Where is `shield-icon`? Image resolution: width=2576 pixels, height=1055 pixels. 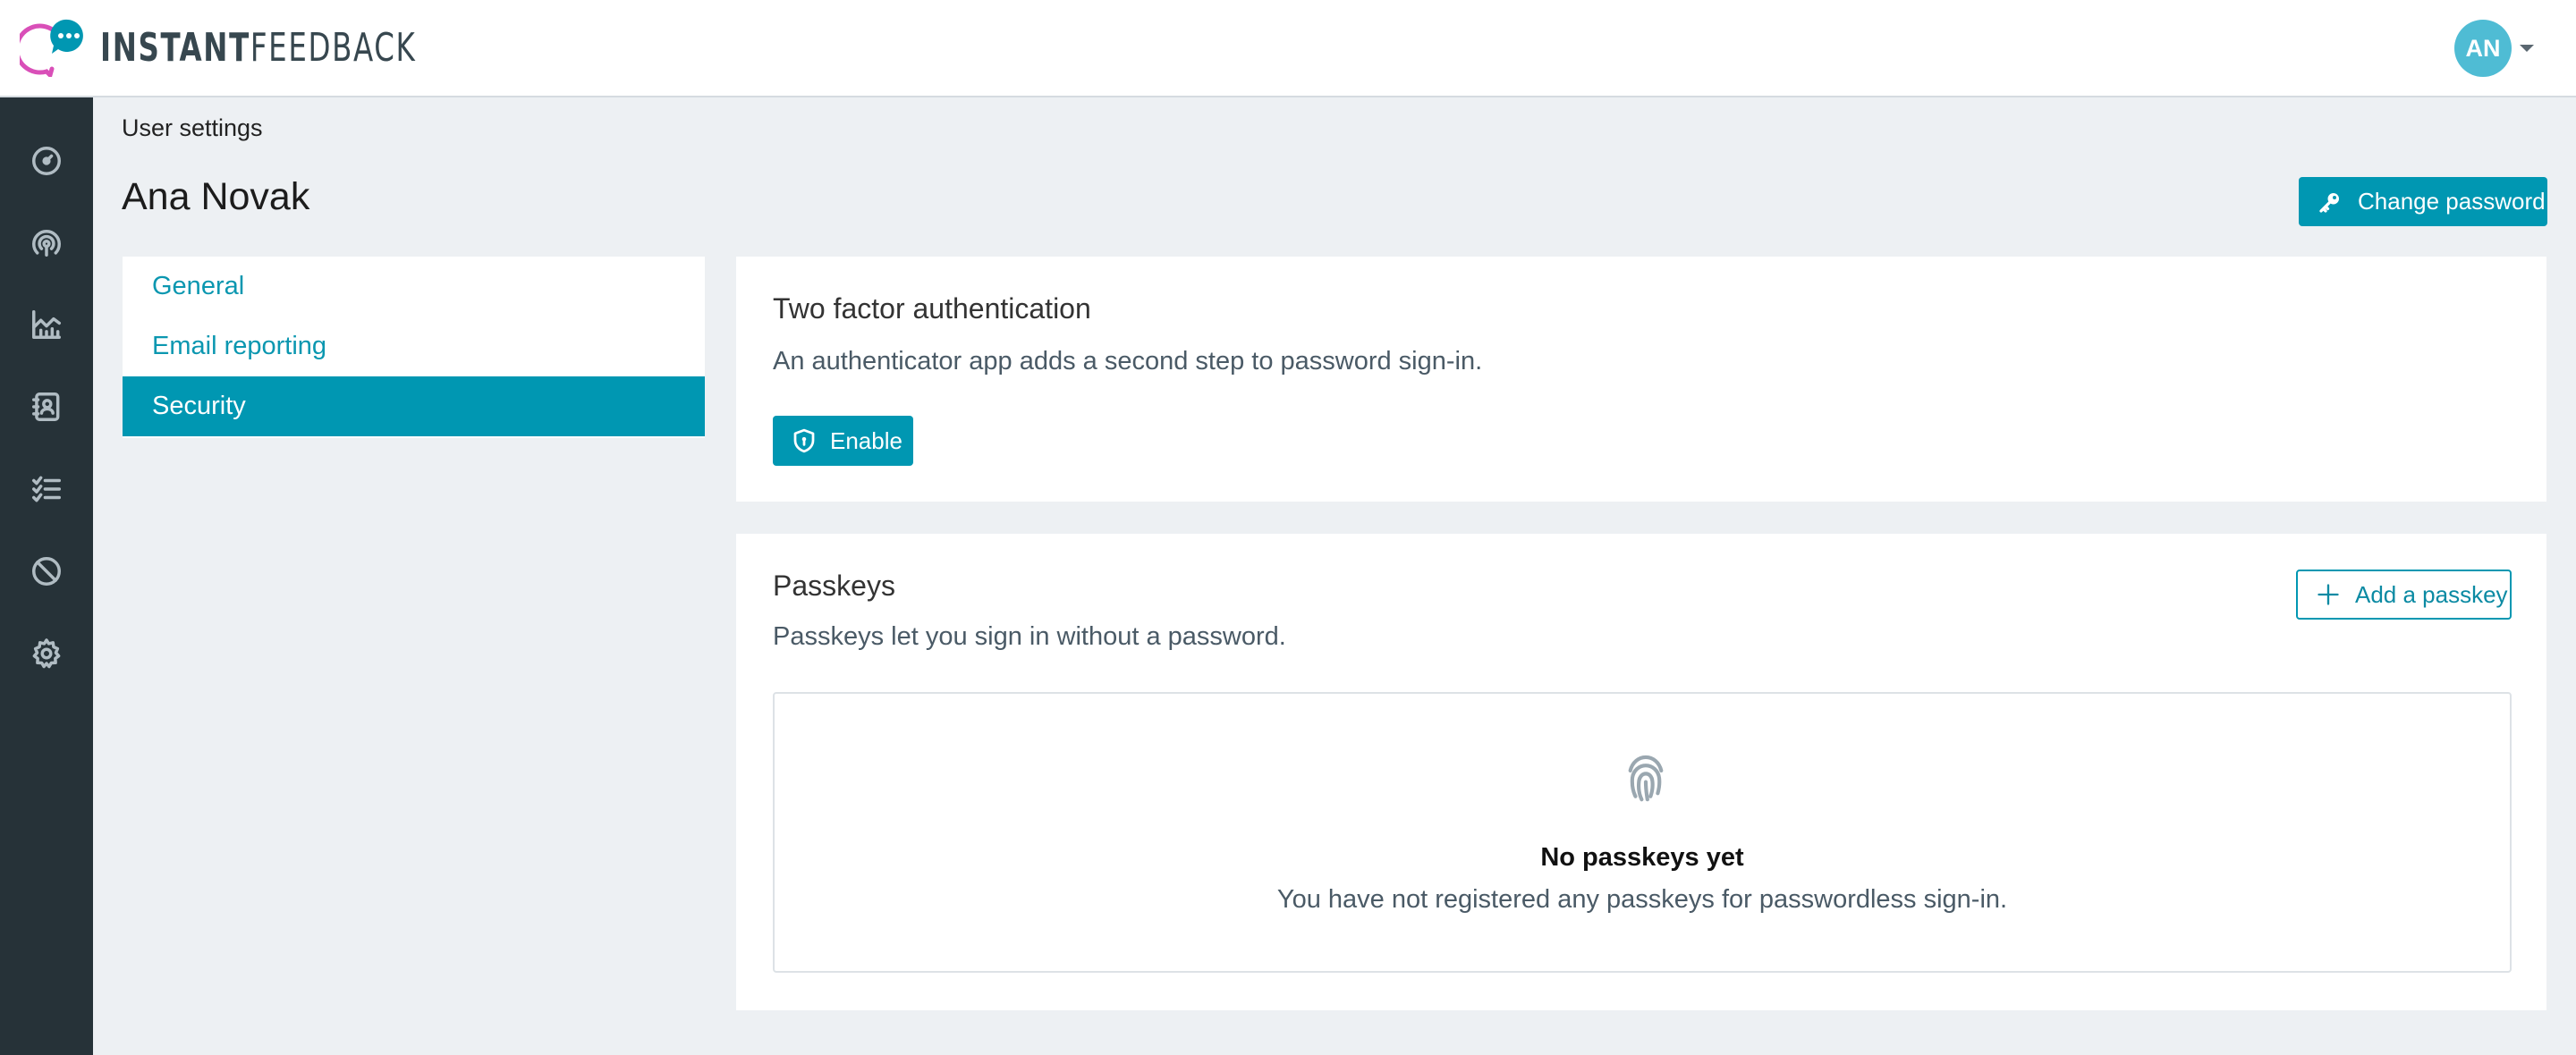
shield-icon is located at coordinates (804, 440).